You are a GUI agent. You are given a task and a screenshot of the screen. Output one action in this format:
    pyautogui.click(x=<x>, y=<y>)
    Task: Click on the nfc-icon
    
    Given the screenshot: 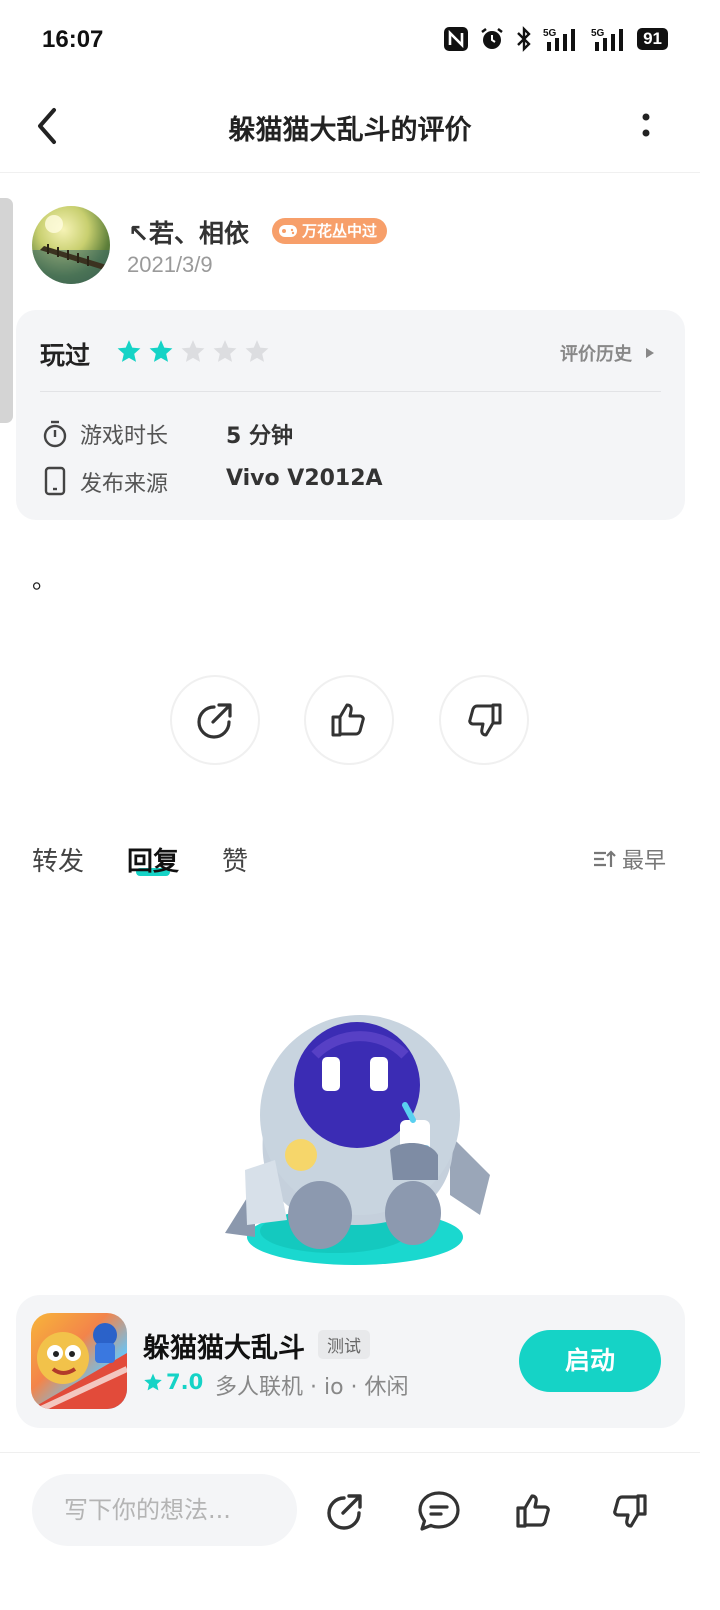 What is the action you would take?
    pyautogui.click(x=456, y=39)
    